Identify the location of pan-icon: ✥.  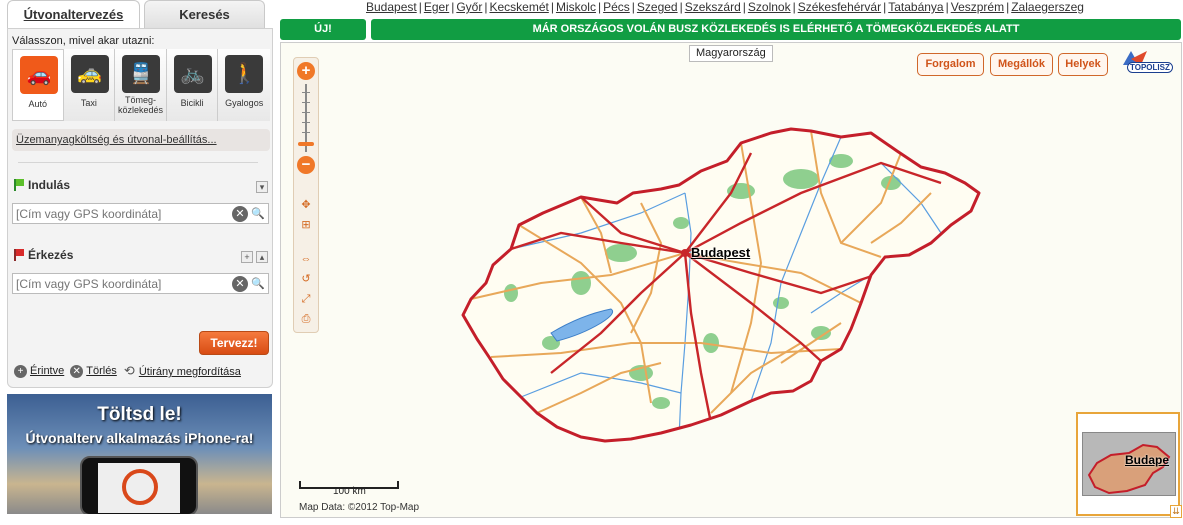
(306, 205).